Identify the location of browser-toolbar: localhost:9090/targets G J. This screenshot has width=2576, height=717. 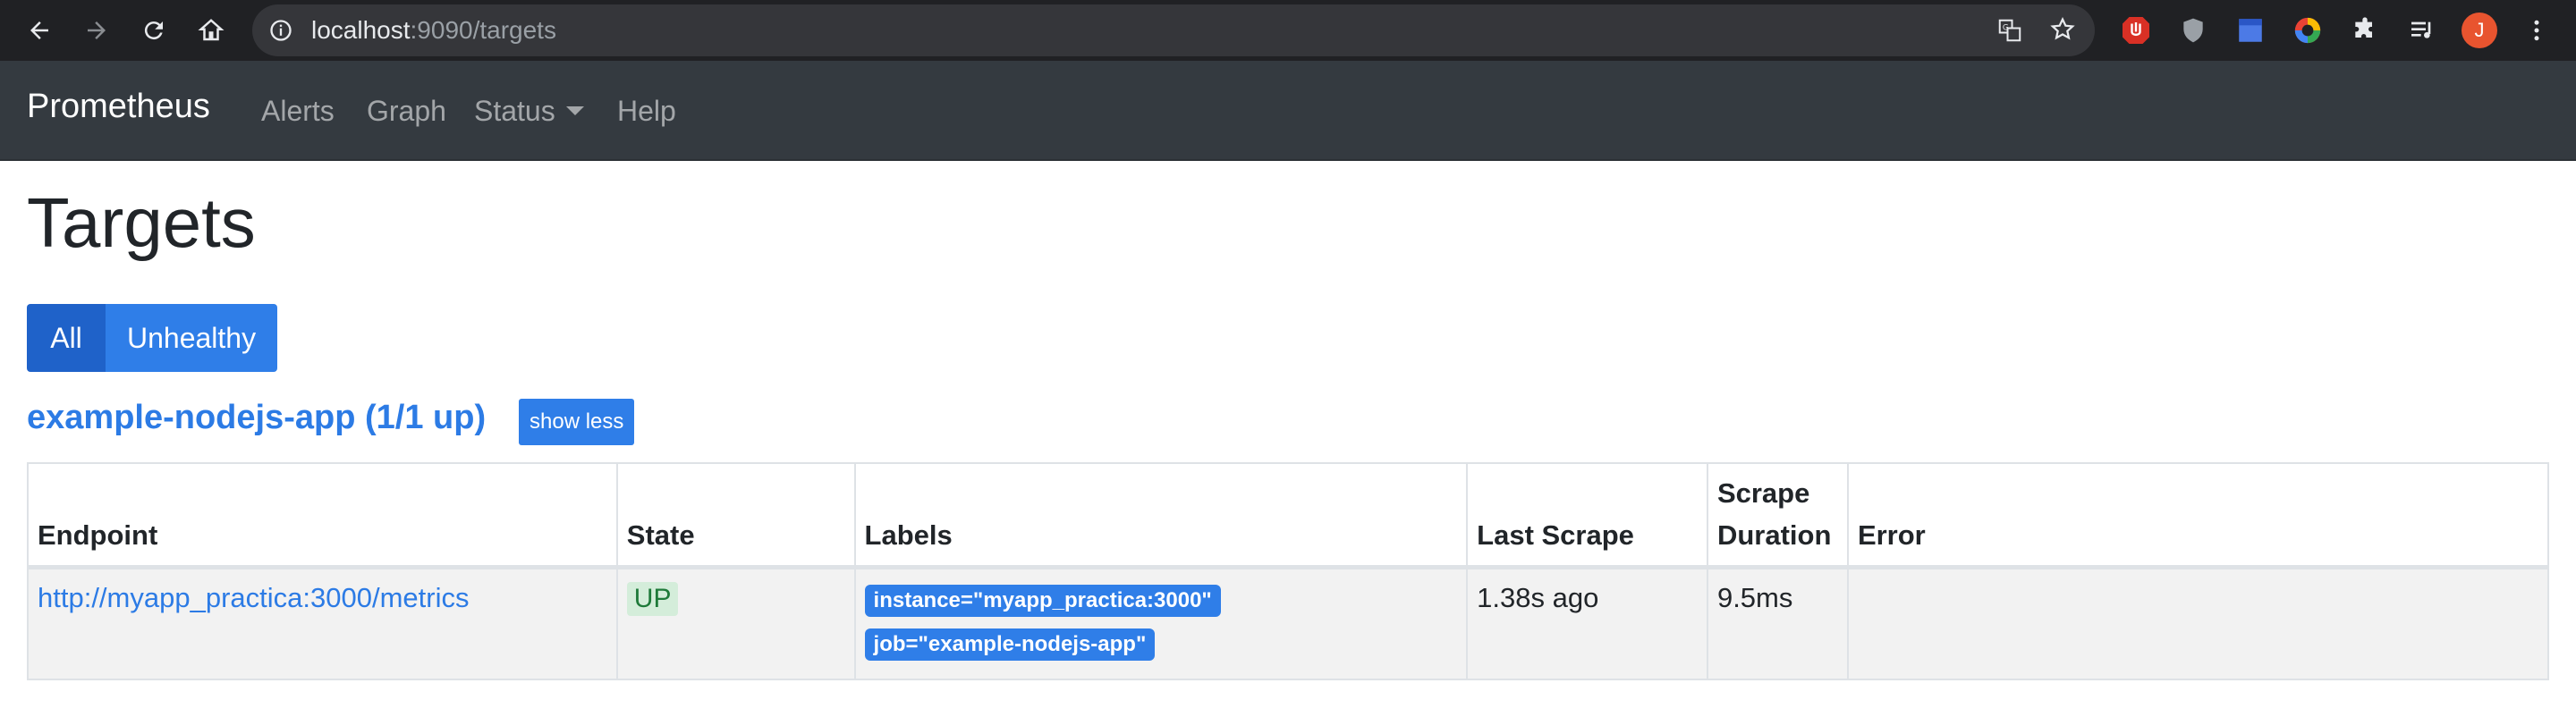
(1288, 30).